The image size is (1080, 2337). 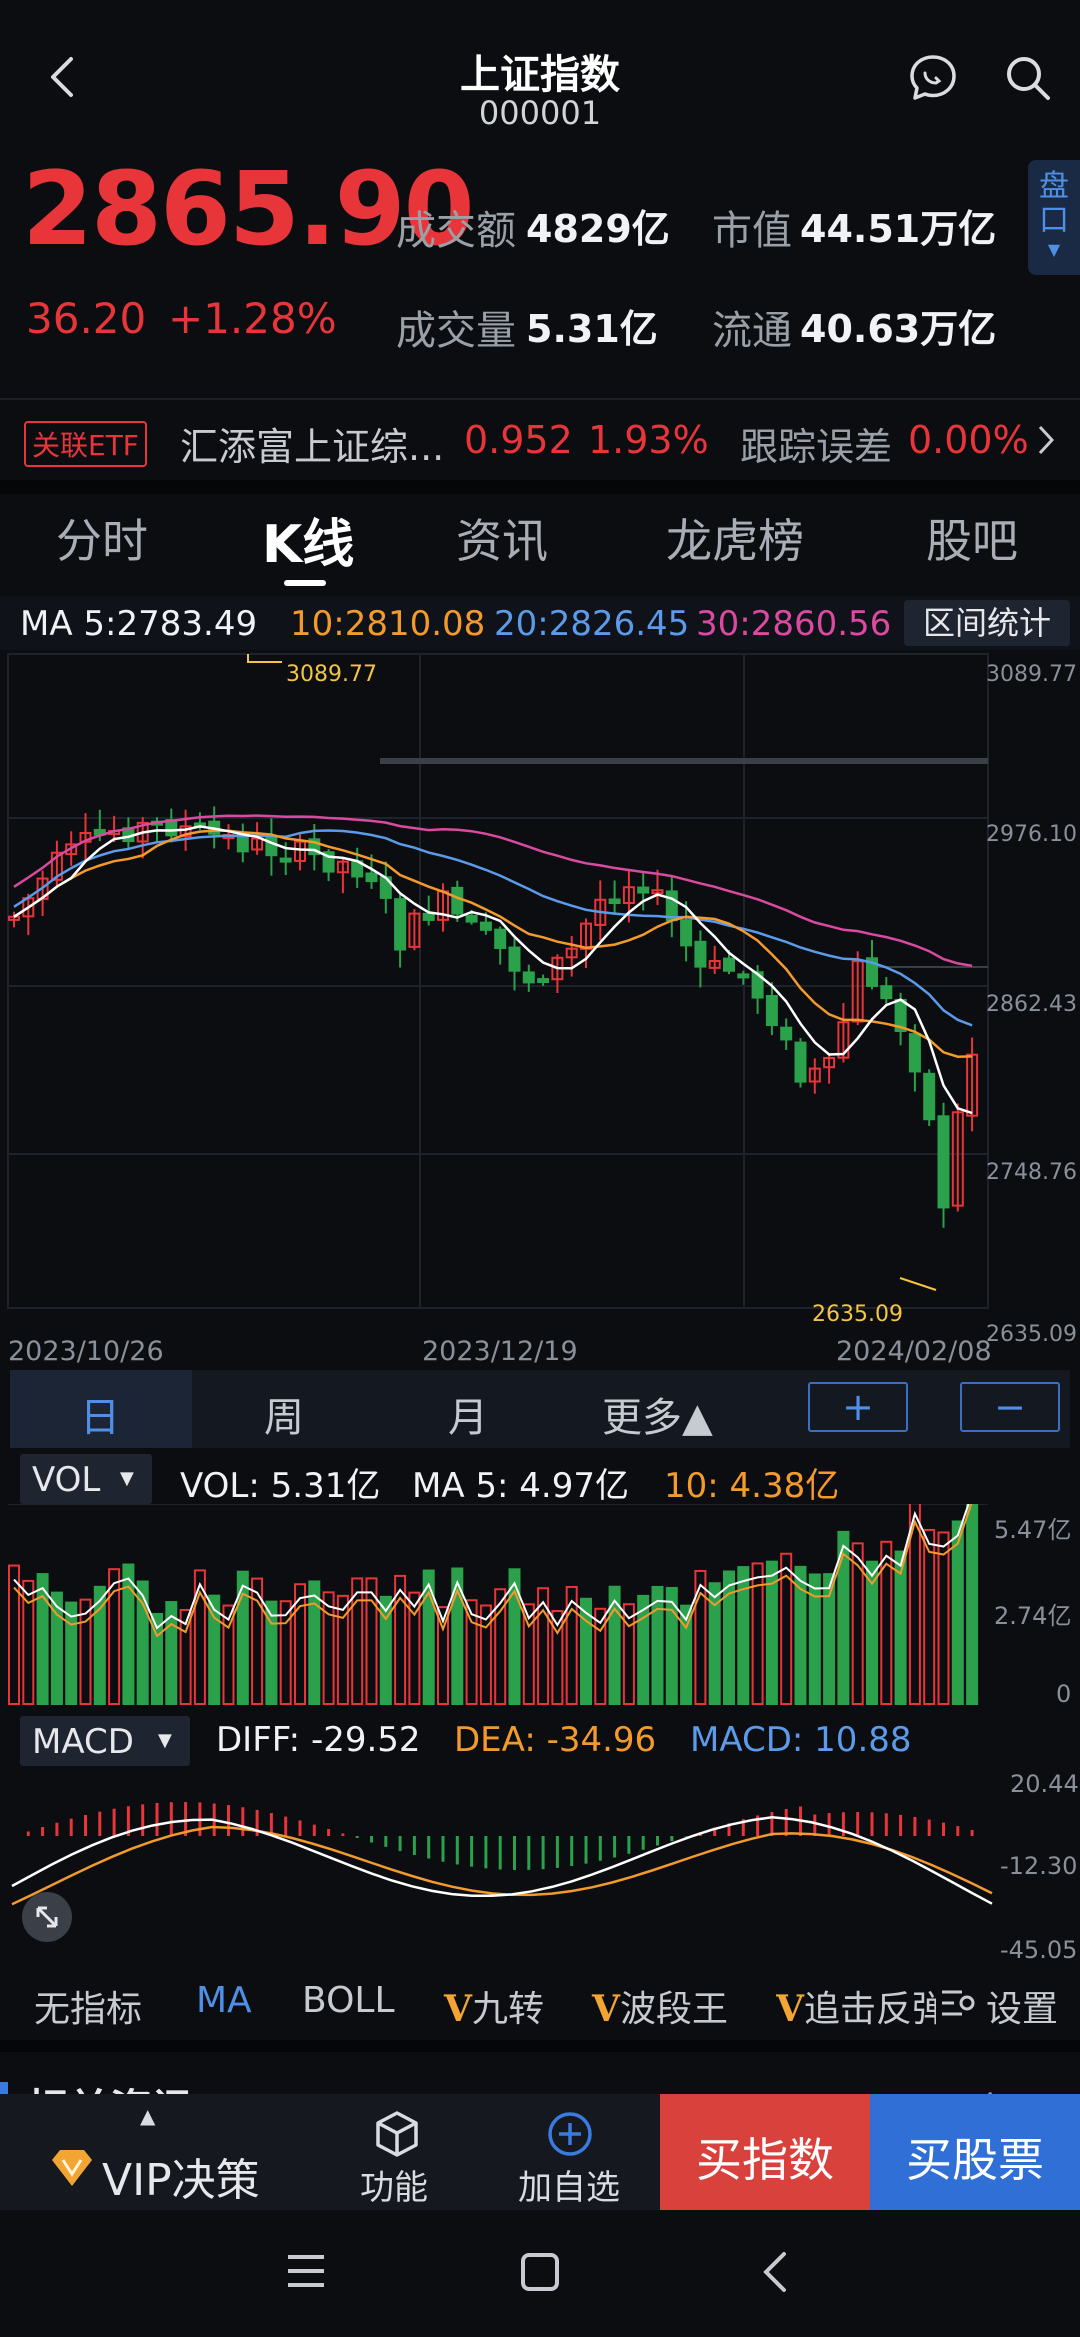 What do you see at coordinates (252, 318) in the screenshot?
I see `price-change-pct: +1.28%` at bounding box center [252, 318].